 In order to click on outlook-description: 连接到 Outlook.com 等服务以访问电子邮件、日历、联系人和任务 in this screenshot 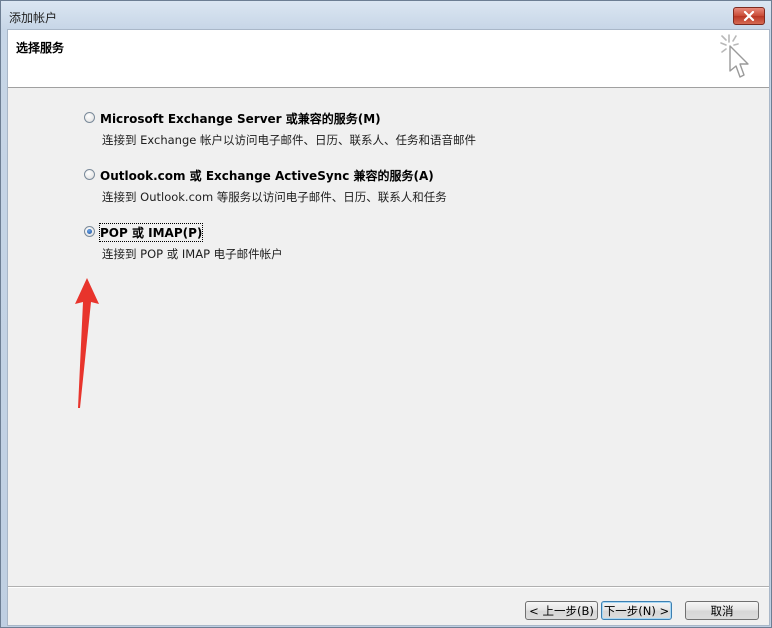, I will do `click(274, 197)`.